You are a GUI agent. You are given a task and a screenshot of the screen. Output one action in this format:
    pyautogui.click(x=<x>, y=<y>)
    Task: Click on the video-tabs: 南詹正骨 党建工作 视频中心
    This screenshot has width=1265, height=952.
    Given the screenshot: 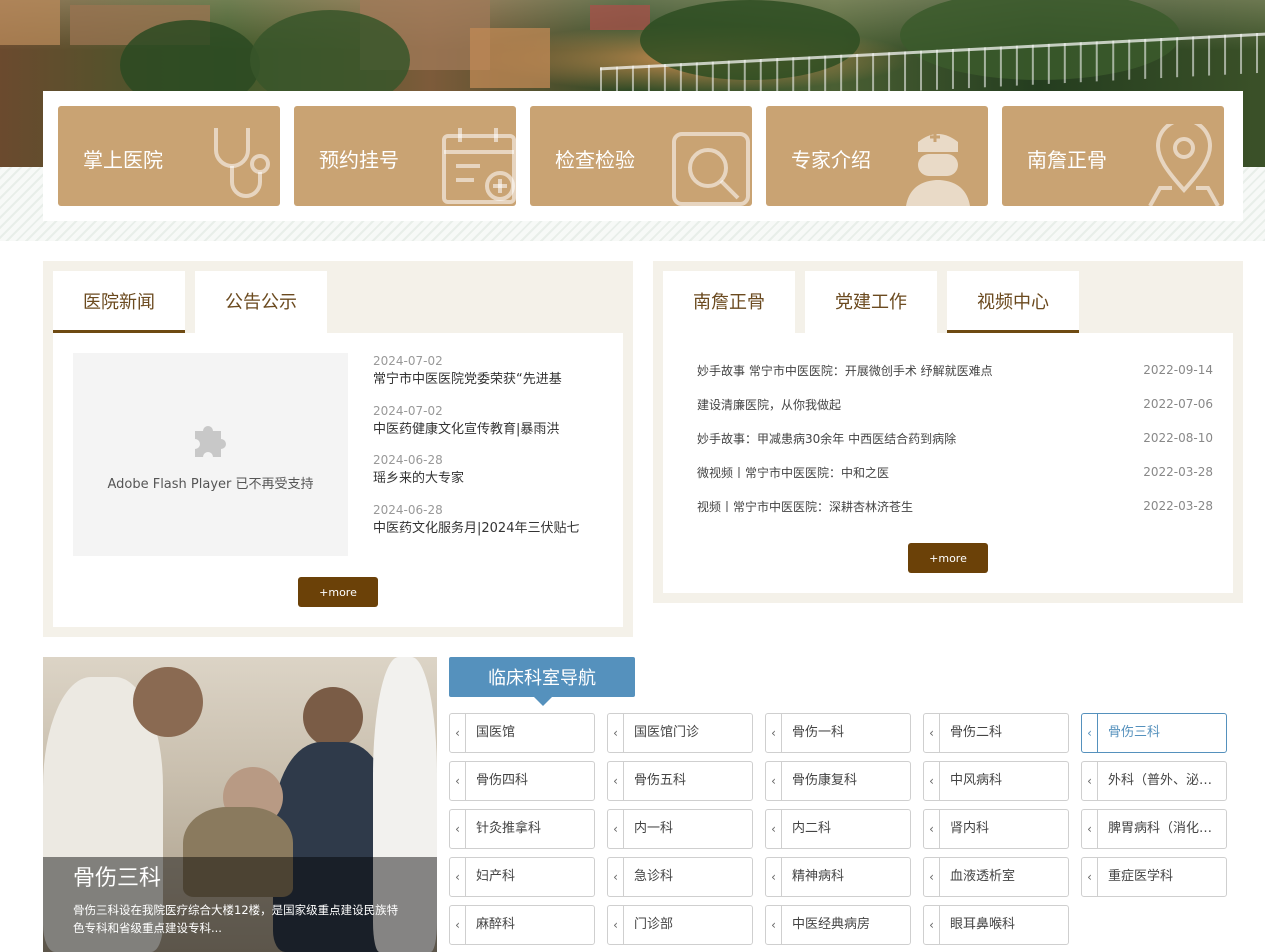 What is the action you would take?
    pyautogui.click(x=871, y=302)
    